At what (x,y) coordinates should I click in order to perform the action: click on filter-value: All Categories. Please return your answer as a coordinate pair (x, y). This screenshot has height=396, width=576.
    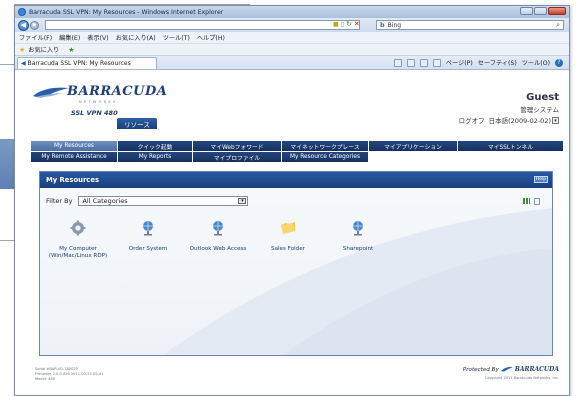
    Looking at the image, I should click on (105, 201).